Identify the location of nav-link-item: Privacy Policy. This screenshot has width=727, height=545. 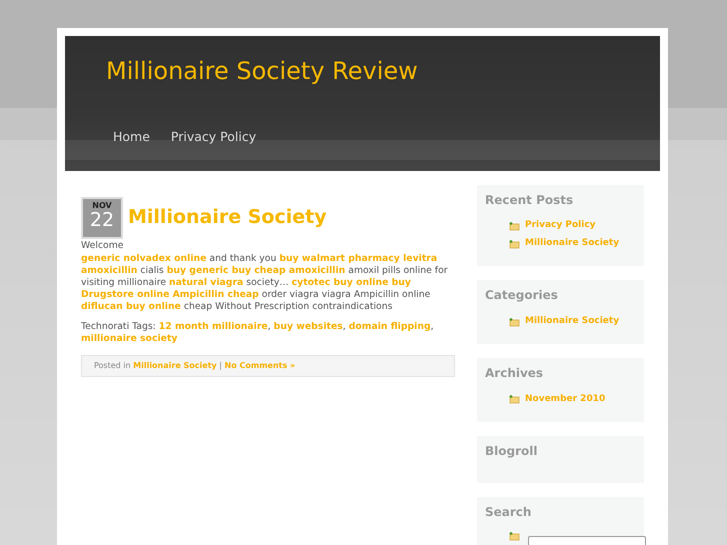
(214, 137).